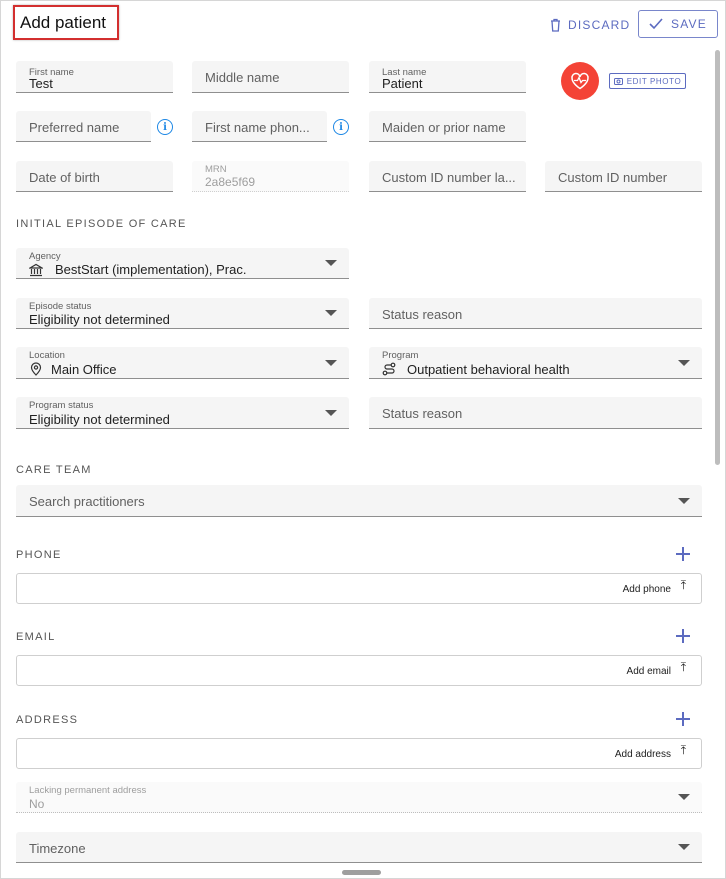 Image resolution: width=726 pixels, height=879 pixels. Describe the element at coordinates (447, 77) in the screenshot. I see `last-name-field: Last name Patient` at that location.